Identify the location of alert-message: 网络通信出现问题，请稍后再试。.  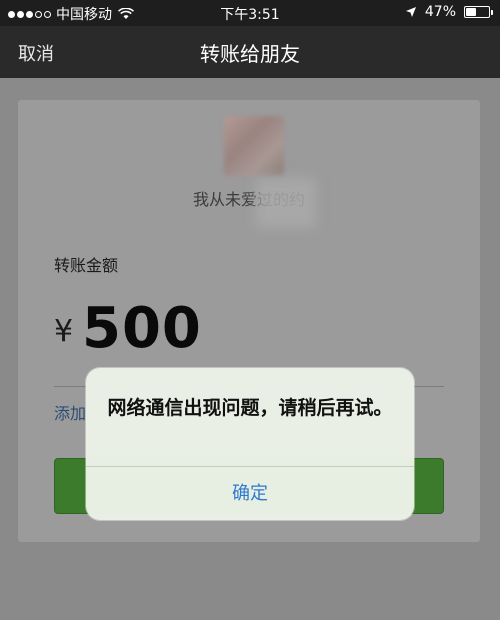
(250, 408).